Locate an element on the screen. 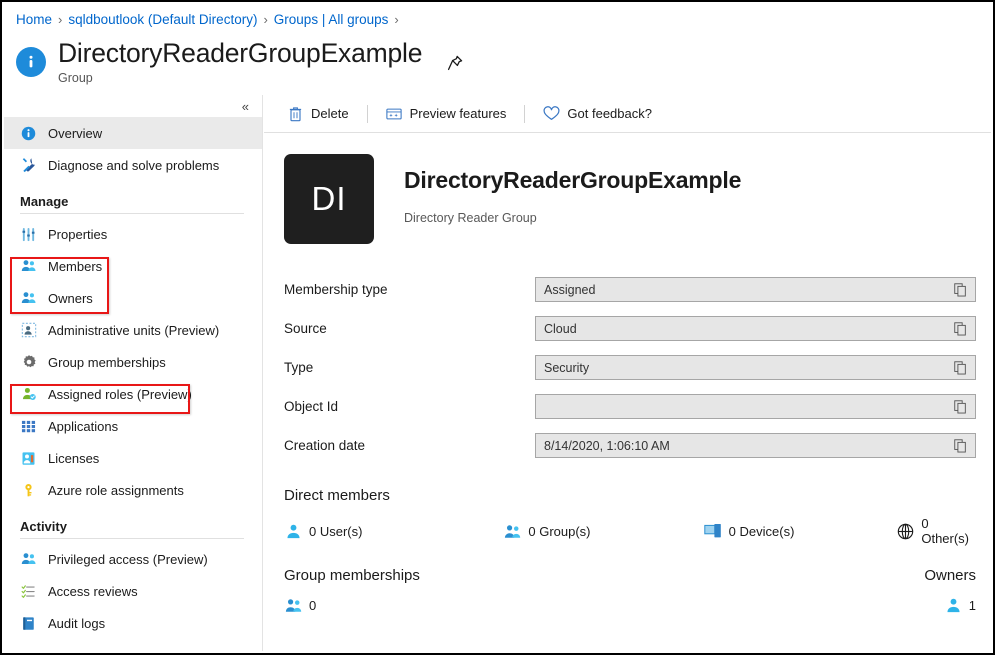  pin-icon is located at coordinates (455, 63).